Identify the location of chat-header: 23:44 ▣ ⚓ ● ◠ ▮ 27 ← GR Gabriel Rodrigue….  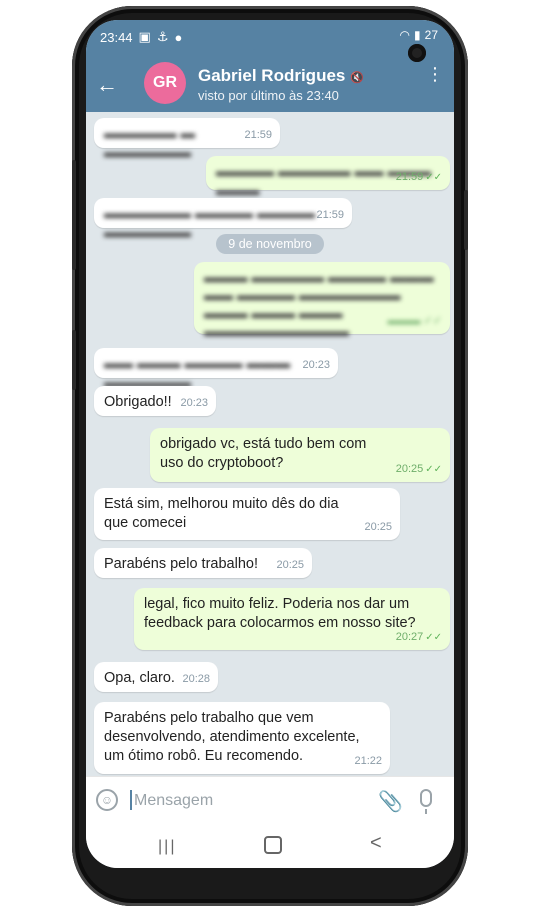
(270, 66).